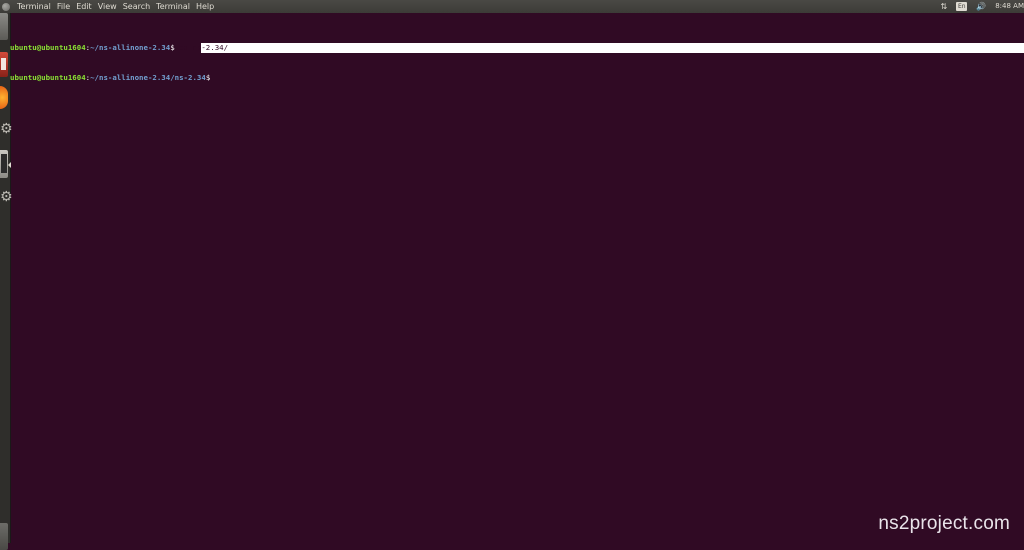  What do you see at coordinates (9, 165) in the screenshot?
I see `active-indicator-icon` at bounding box center [9, 165].